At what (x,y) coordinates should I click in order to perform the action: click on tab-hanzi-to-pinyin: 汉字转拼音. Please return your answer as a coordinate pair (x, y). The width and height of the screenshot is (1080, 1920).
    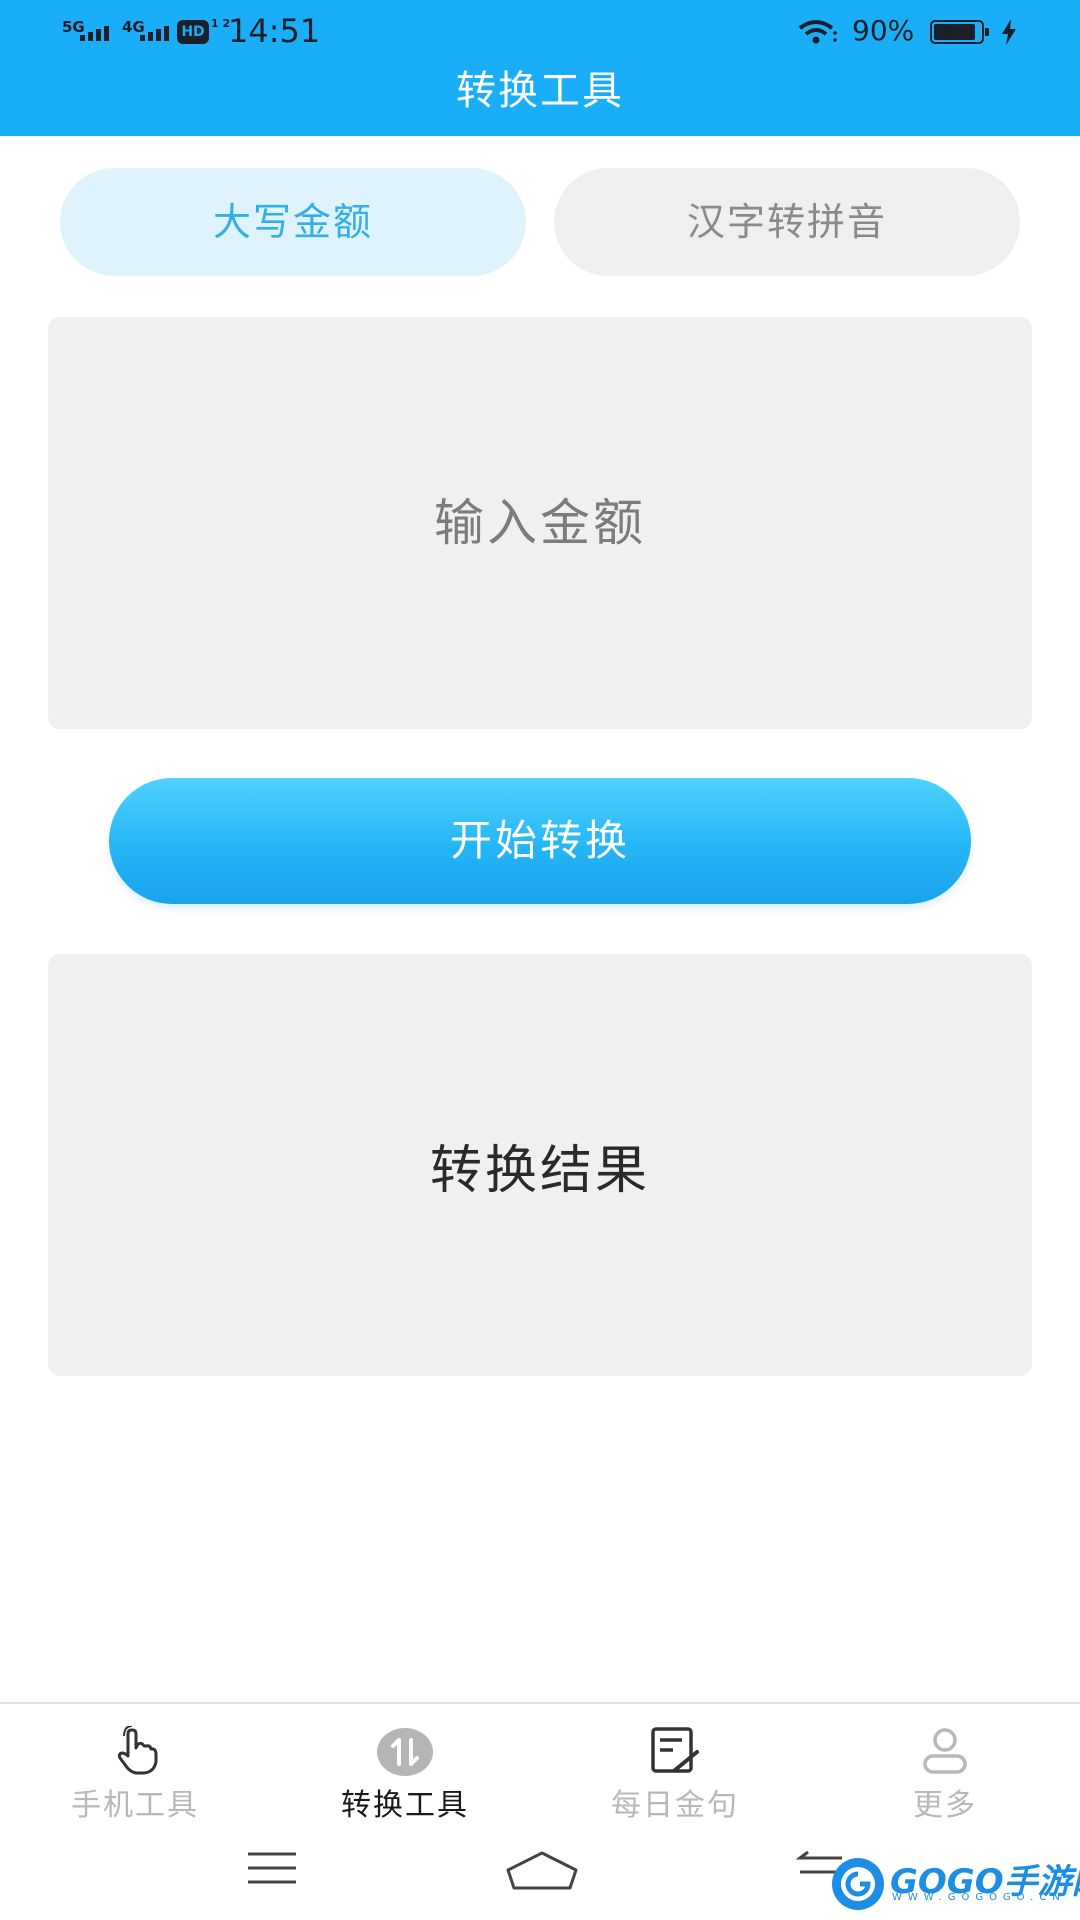
    Looking at the image, I should click on (787, 222).